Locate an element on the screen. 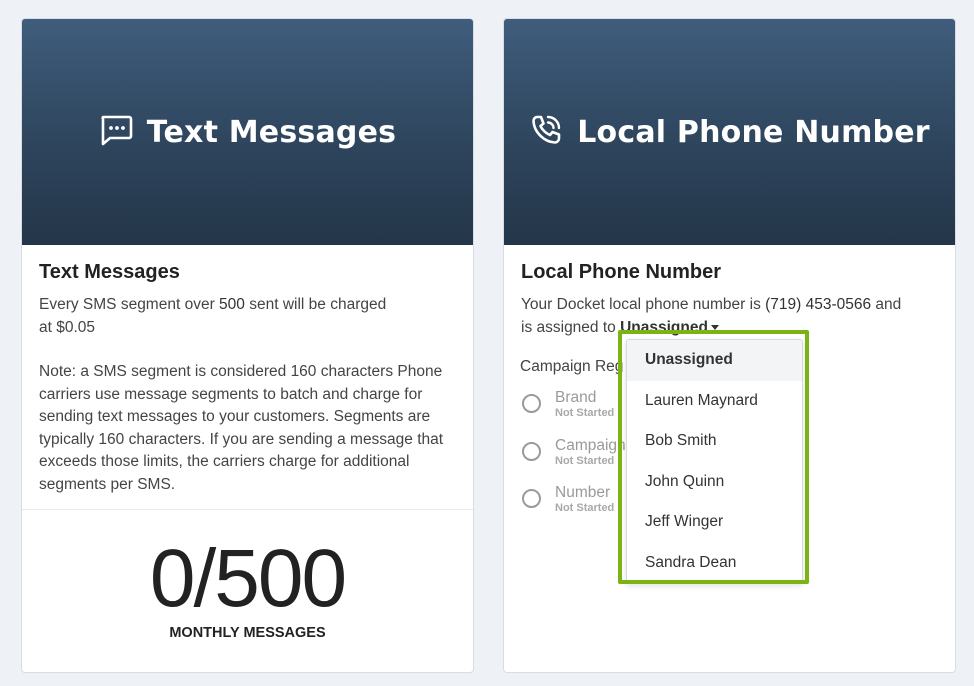  divider is located at coordinates (247, 509).